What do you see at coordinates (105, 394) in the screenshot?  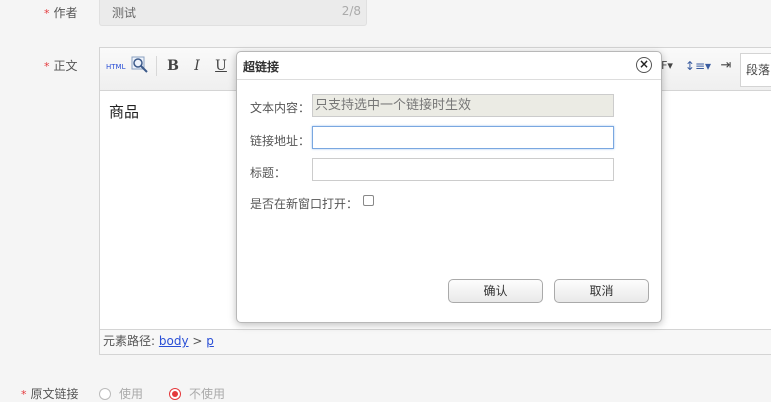 I see `original-link-use-radio` at bounding box center [105, 394].